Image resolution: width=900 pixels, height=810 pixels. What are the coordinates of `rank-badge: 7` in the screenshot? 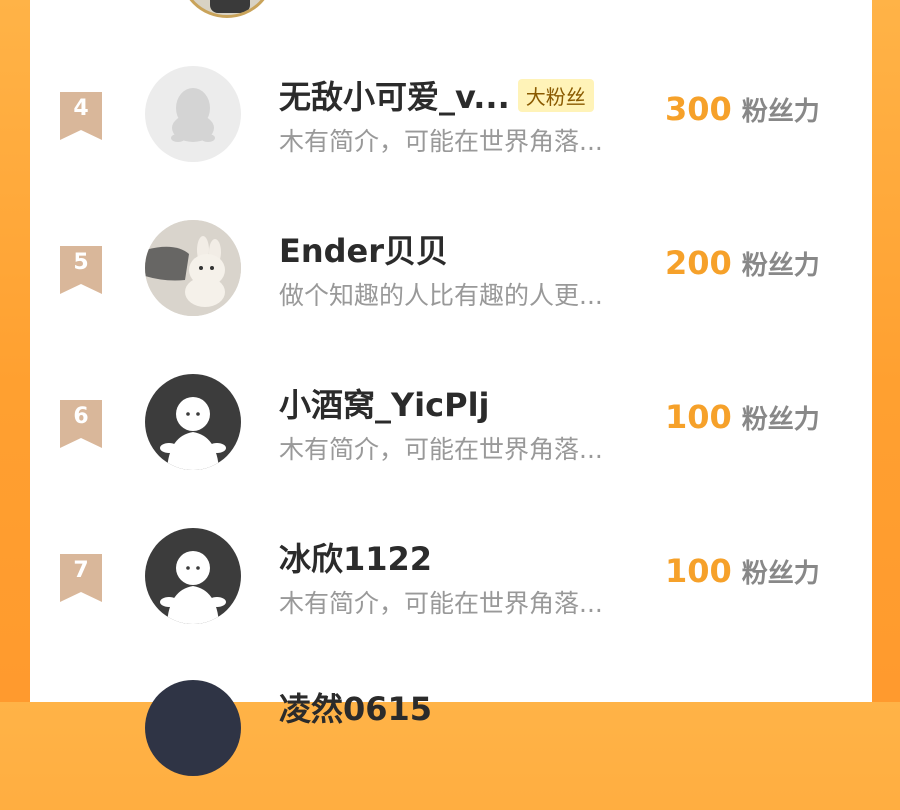 It's located at (81, 578).